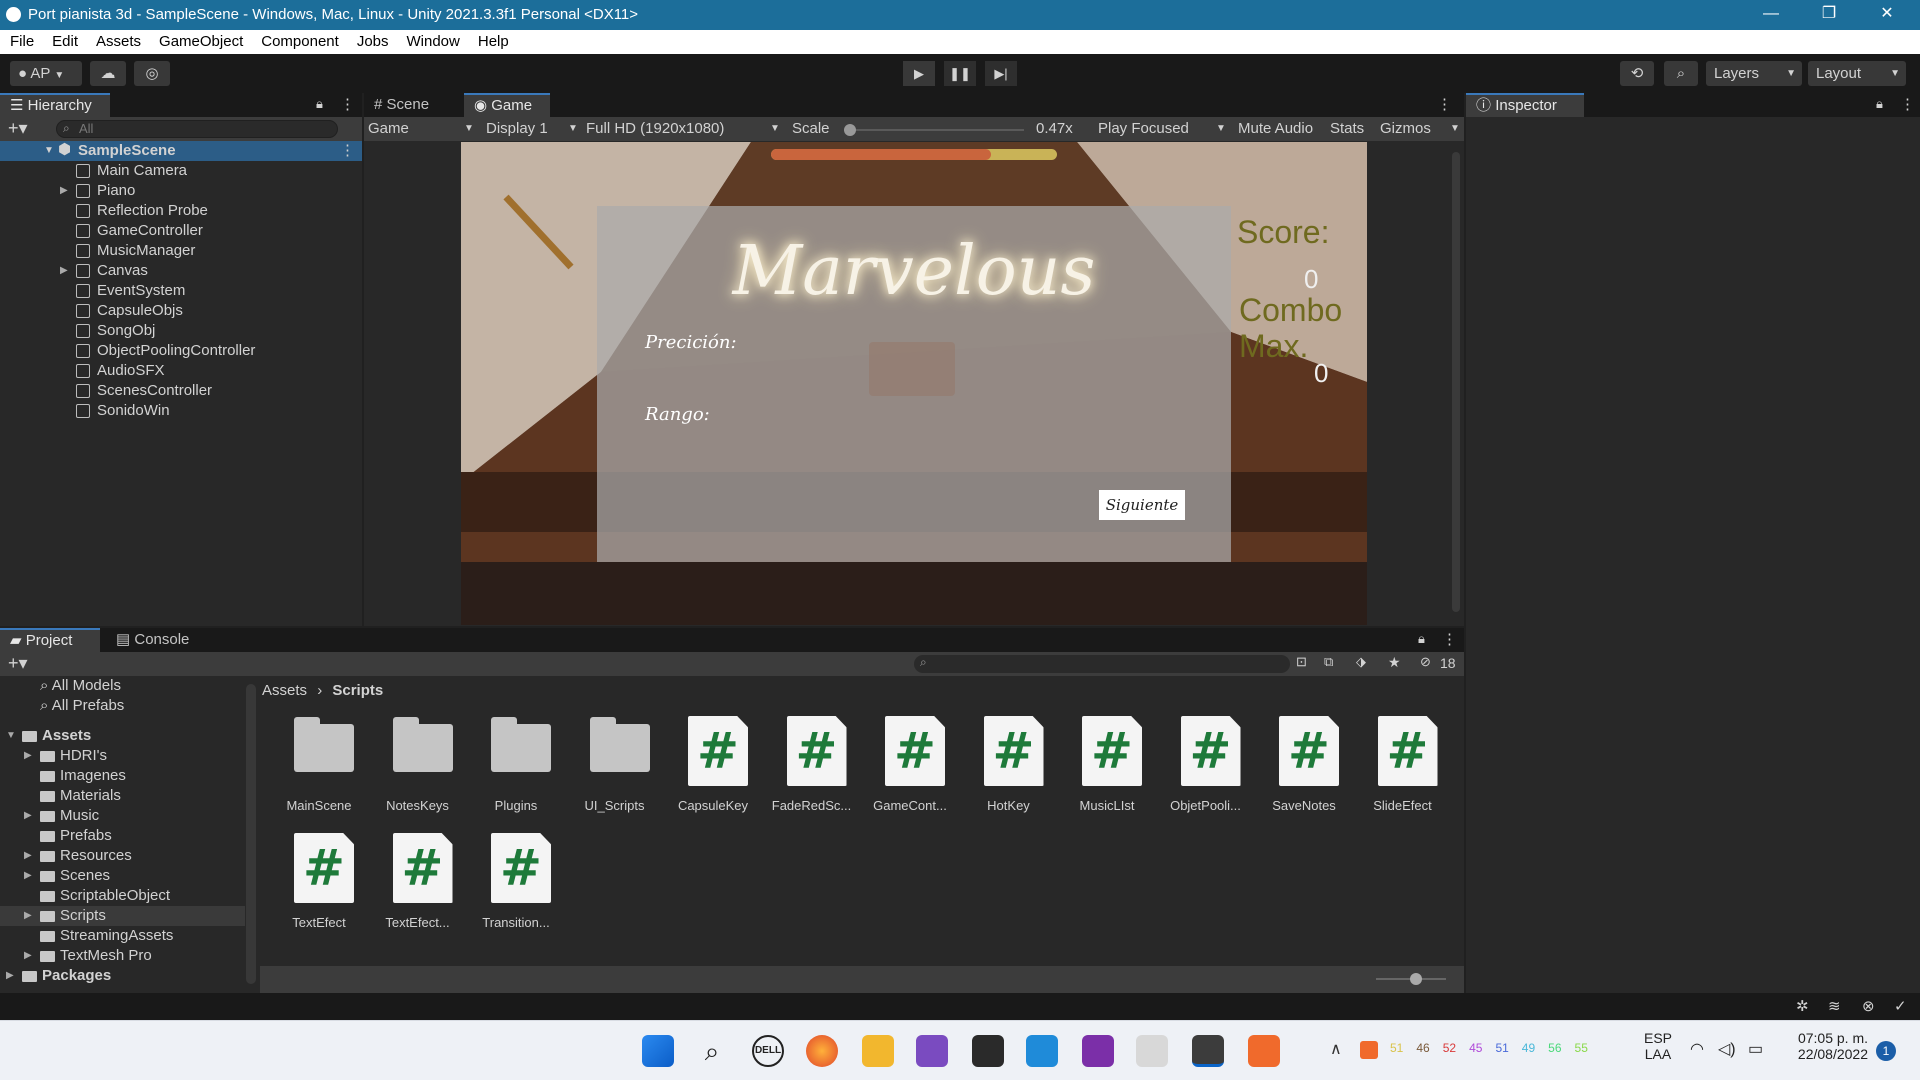 This screenshot has height=1080, width=1920. What do you see at coordinates (1727, 1049) in the screenshot?
I see `volume-icon: ◁)` at bounding box center [1727, 1049].